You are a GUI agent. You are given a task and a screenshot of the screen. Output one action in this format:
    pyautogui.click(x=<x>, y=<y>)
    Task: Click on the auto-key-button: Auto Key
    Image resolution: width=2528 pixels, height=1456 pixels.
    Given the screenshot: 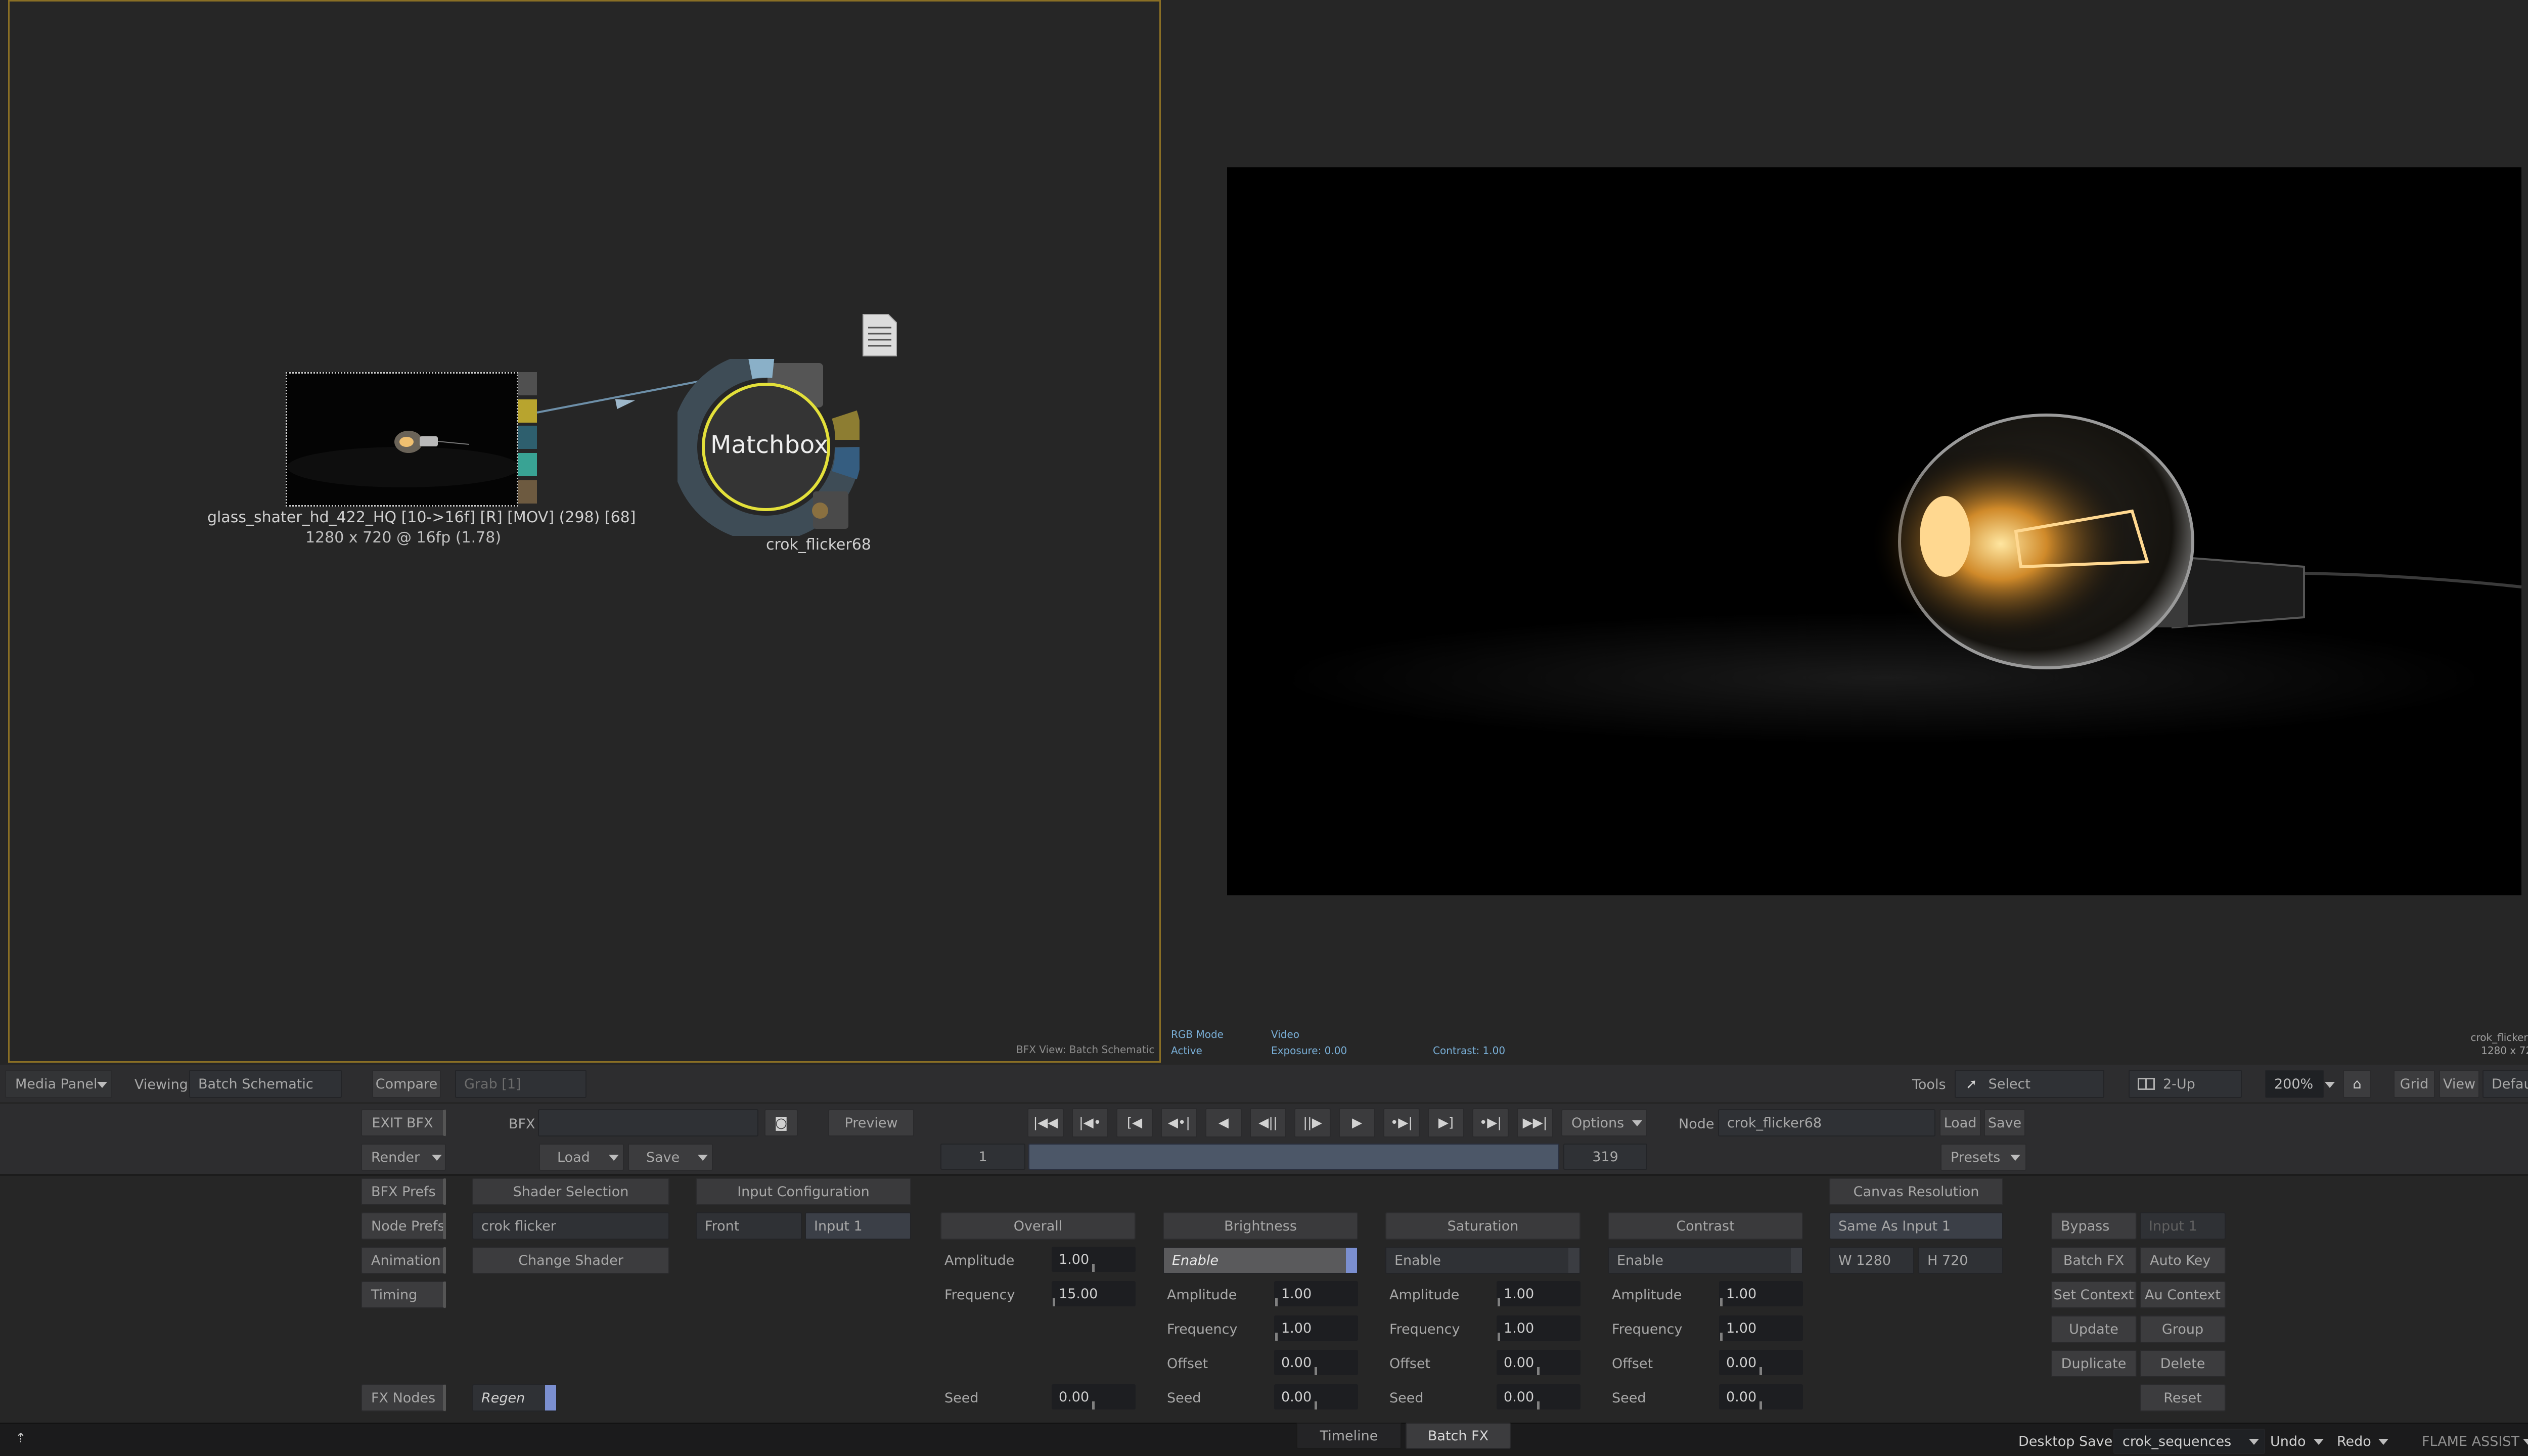 What is the action you would take?
    pyautogui.click(x=2183, y=1260)
    